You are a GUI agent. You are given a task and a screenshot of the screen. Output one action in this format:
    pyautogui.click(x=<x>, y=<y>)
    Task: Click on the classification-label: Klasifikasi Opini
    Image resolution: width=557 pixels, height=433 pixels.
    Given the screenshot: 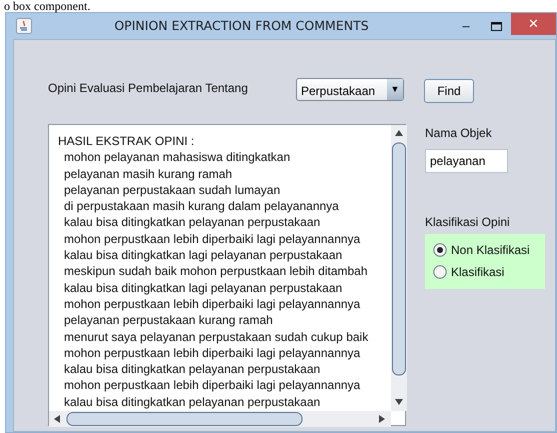 What is the action you would take?
    pyautogui.click(x=468, y=222)
    